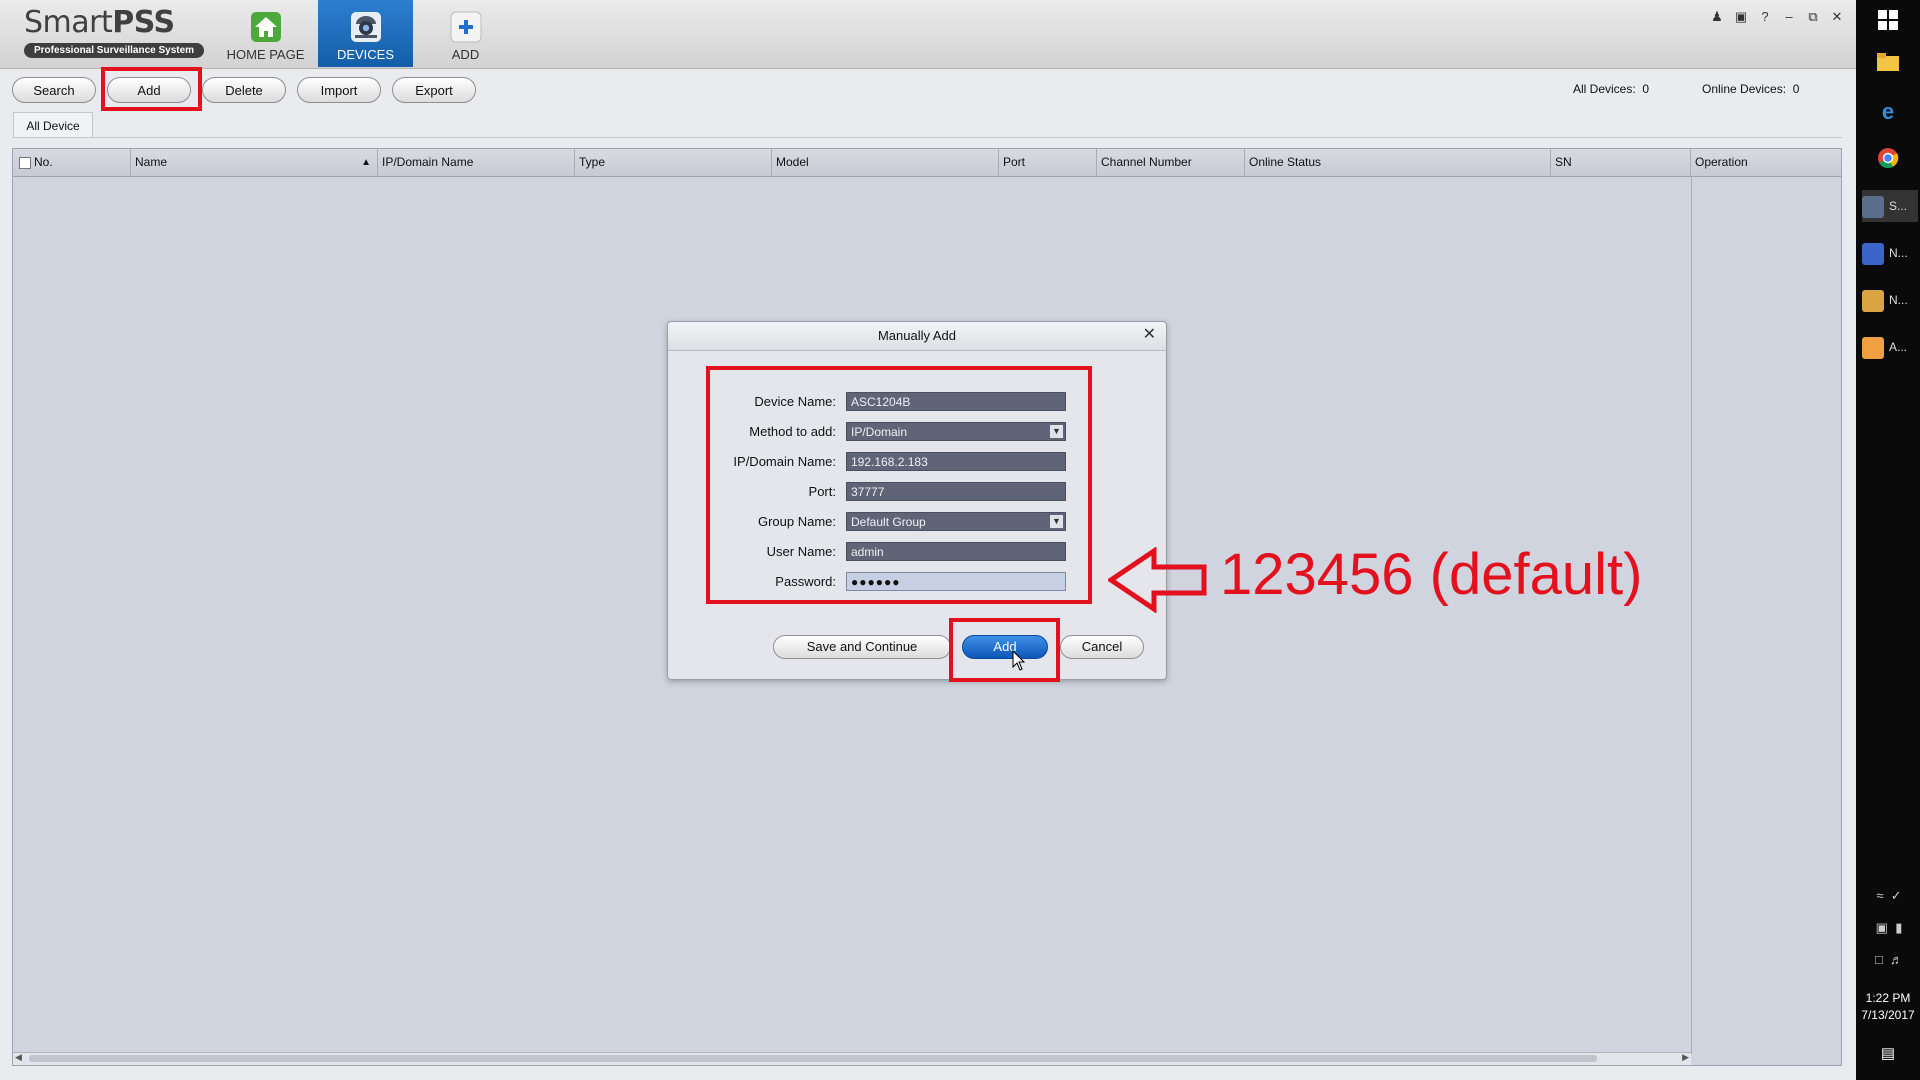  Describe the element at coordinates (862, 647) in the screenshot. I see `save-and-continue-button: Save and Continue` at that location.